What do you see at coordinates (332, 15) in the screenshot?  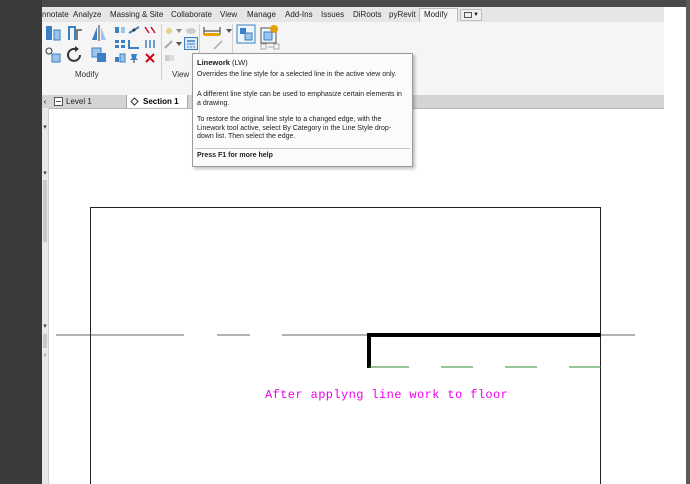 I see `tab-issues: Issues` at bounding box center [332, 15].